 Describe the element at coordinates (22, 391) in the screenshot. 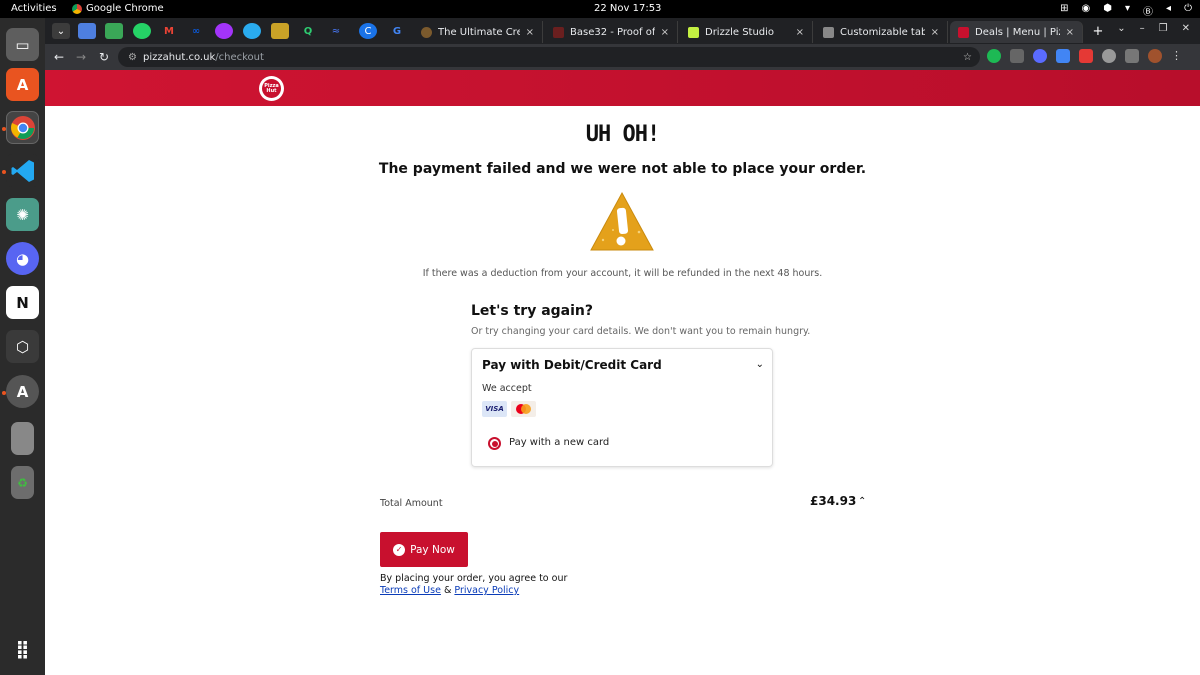

I see `updater-icon: A` at that location.